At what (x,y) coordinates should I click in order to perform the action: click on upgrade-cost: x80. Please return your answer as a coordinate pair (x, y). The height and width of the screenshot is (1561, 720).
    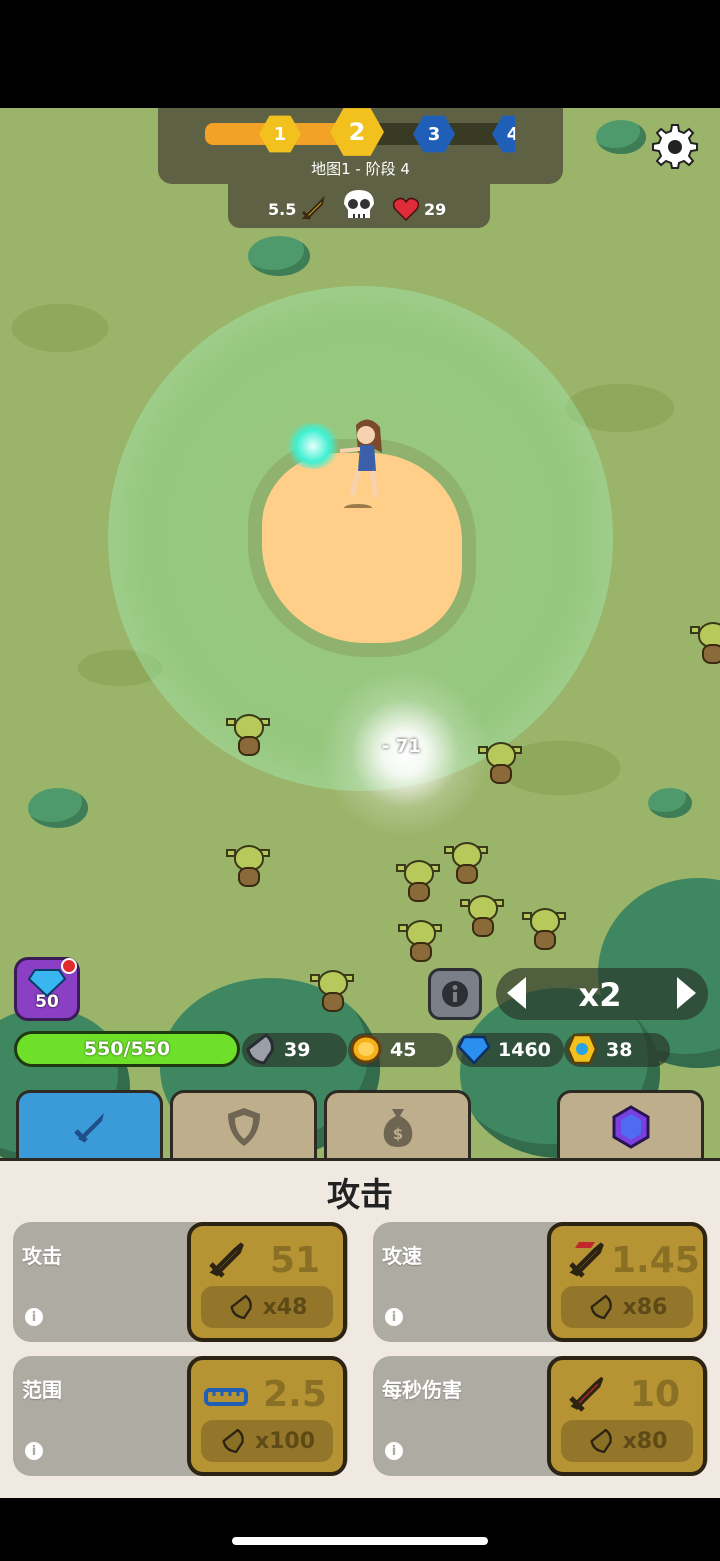
    Looking at the image, I should click on (627, 1441).